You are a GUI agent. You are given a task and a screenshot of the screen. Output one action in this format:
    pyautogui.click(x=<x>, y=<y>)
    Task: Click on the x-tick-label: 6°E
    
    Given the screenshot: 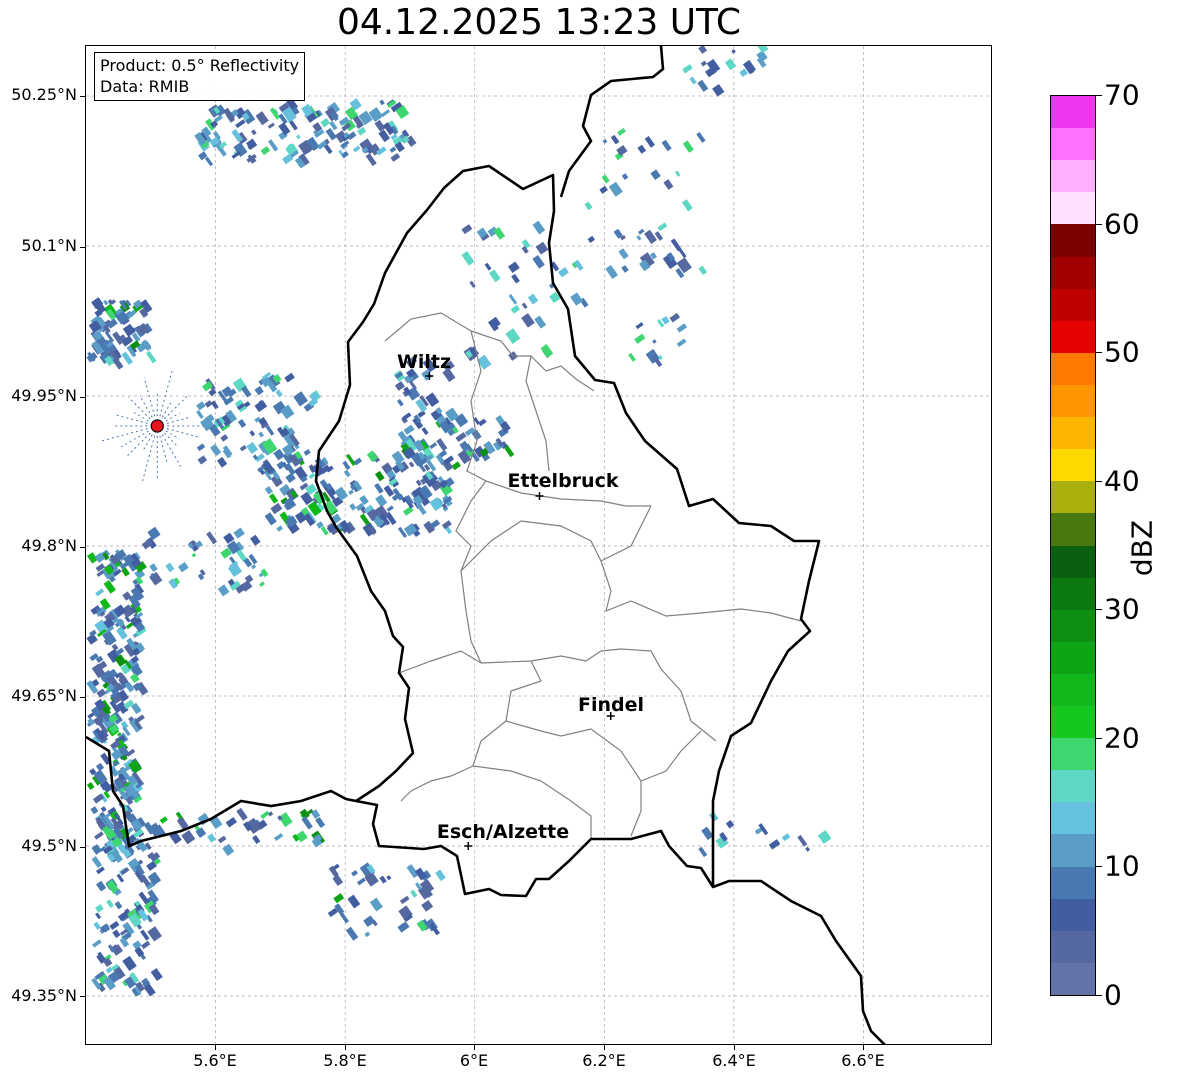 What is the action you would take?
    pyautogui.click(x=474, y=1060)
    